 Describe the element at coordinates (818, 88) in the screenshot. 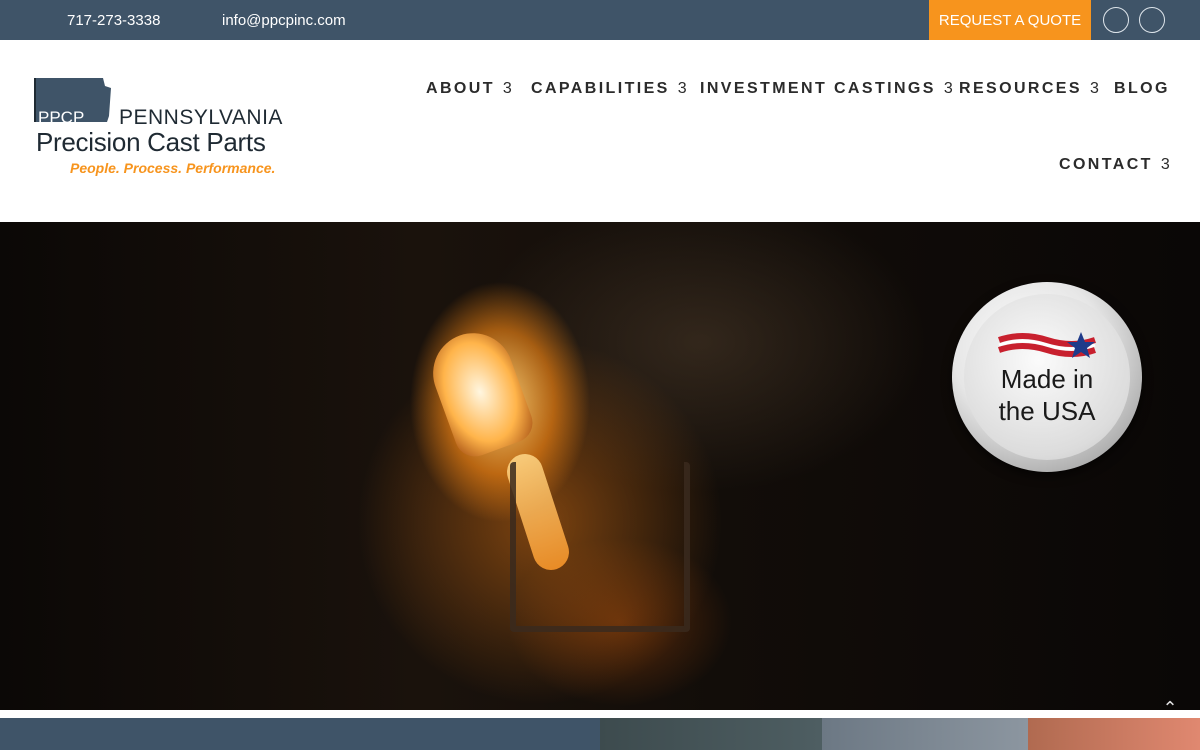

I see `nav-investment-castings-label: INVESTMENT CASTINGS` at that location.